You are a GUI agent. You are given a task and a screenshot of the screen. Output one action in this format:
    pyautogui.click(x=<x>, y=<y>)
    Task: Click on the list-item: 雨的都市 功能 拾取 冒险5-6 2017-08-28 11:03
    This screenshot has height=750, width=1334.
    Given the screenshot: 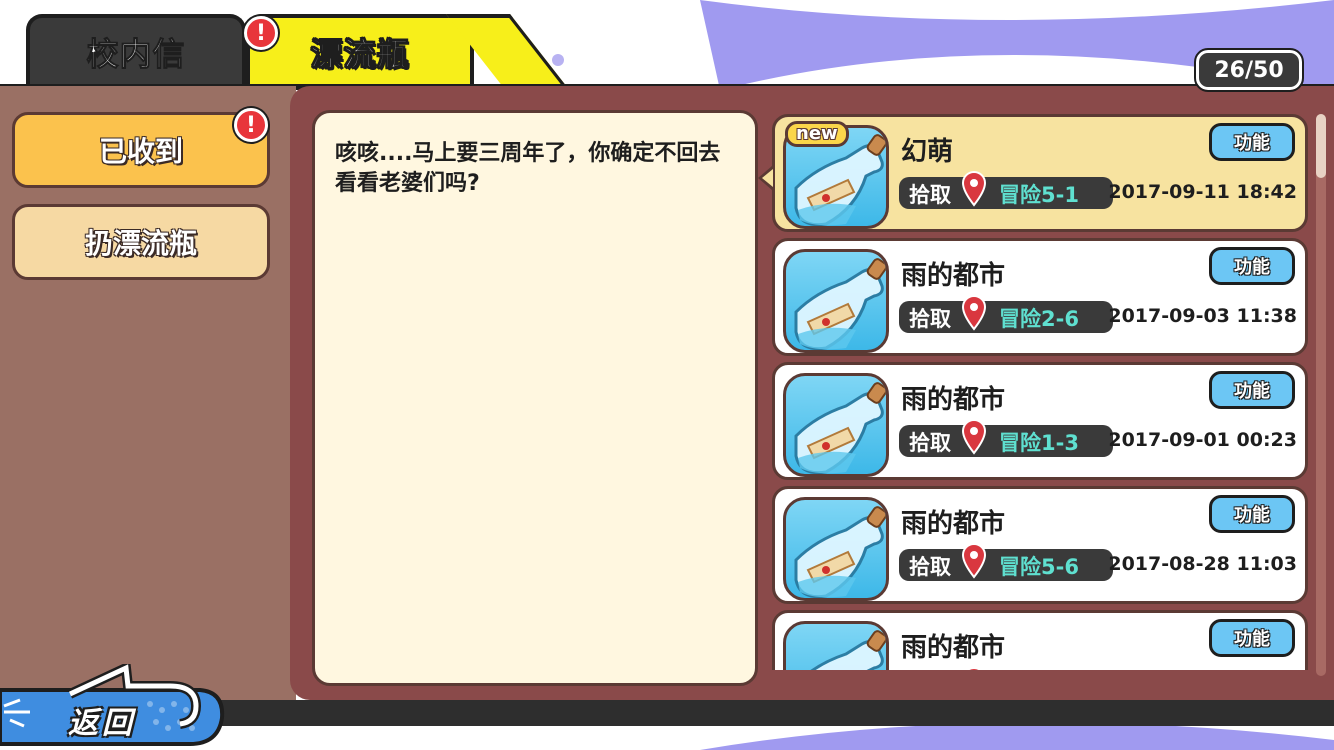 What is the action you would take?
    pyautogui.click(x=1040, y=545)
    